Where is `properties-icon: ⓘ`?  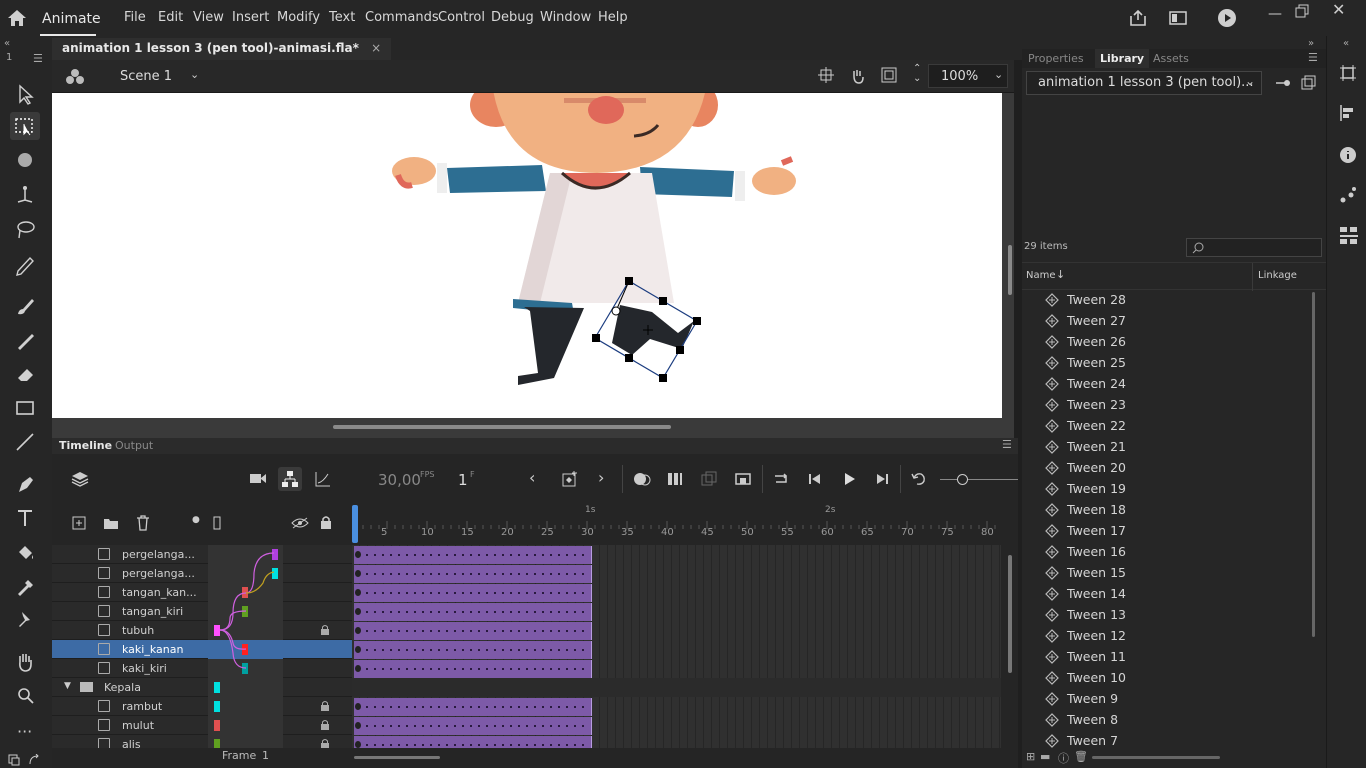 properties-icon: ⓘ is located at coordinates (1063, 758).